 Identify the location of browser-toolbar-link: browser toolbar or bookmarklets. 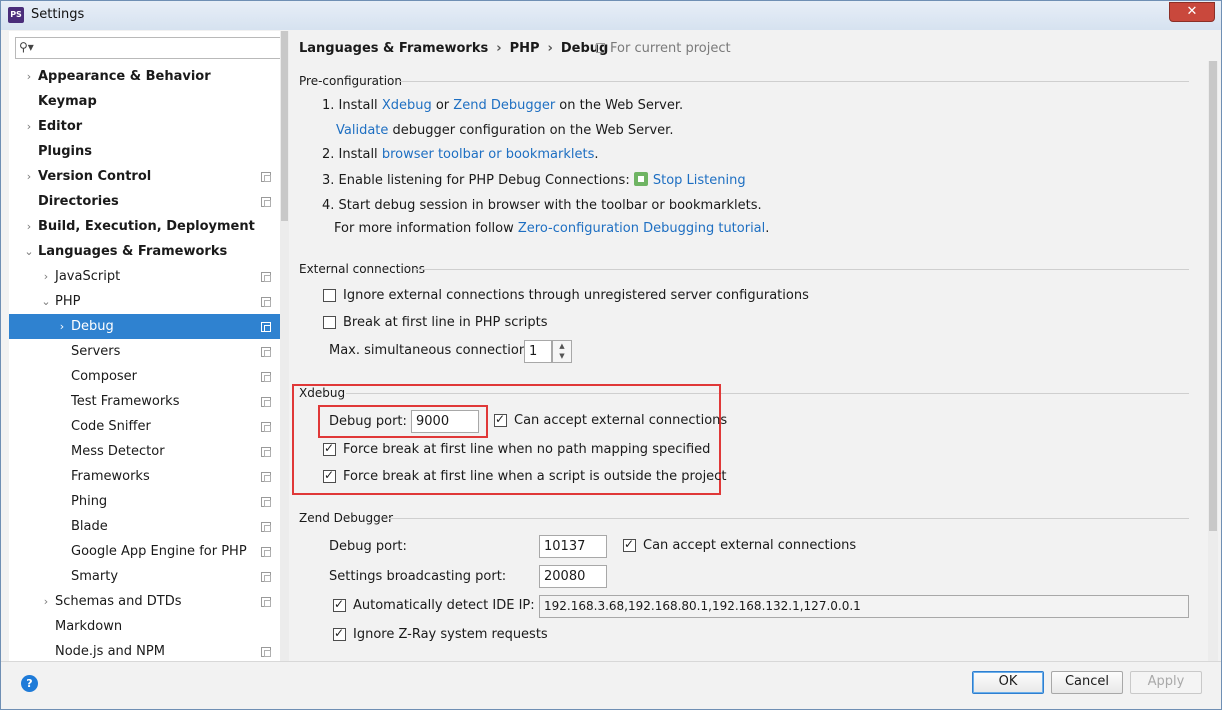
(488, 154).